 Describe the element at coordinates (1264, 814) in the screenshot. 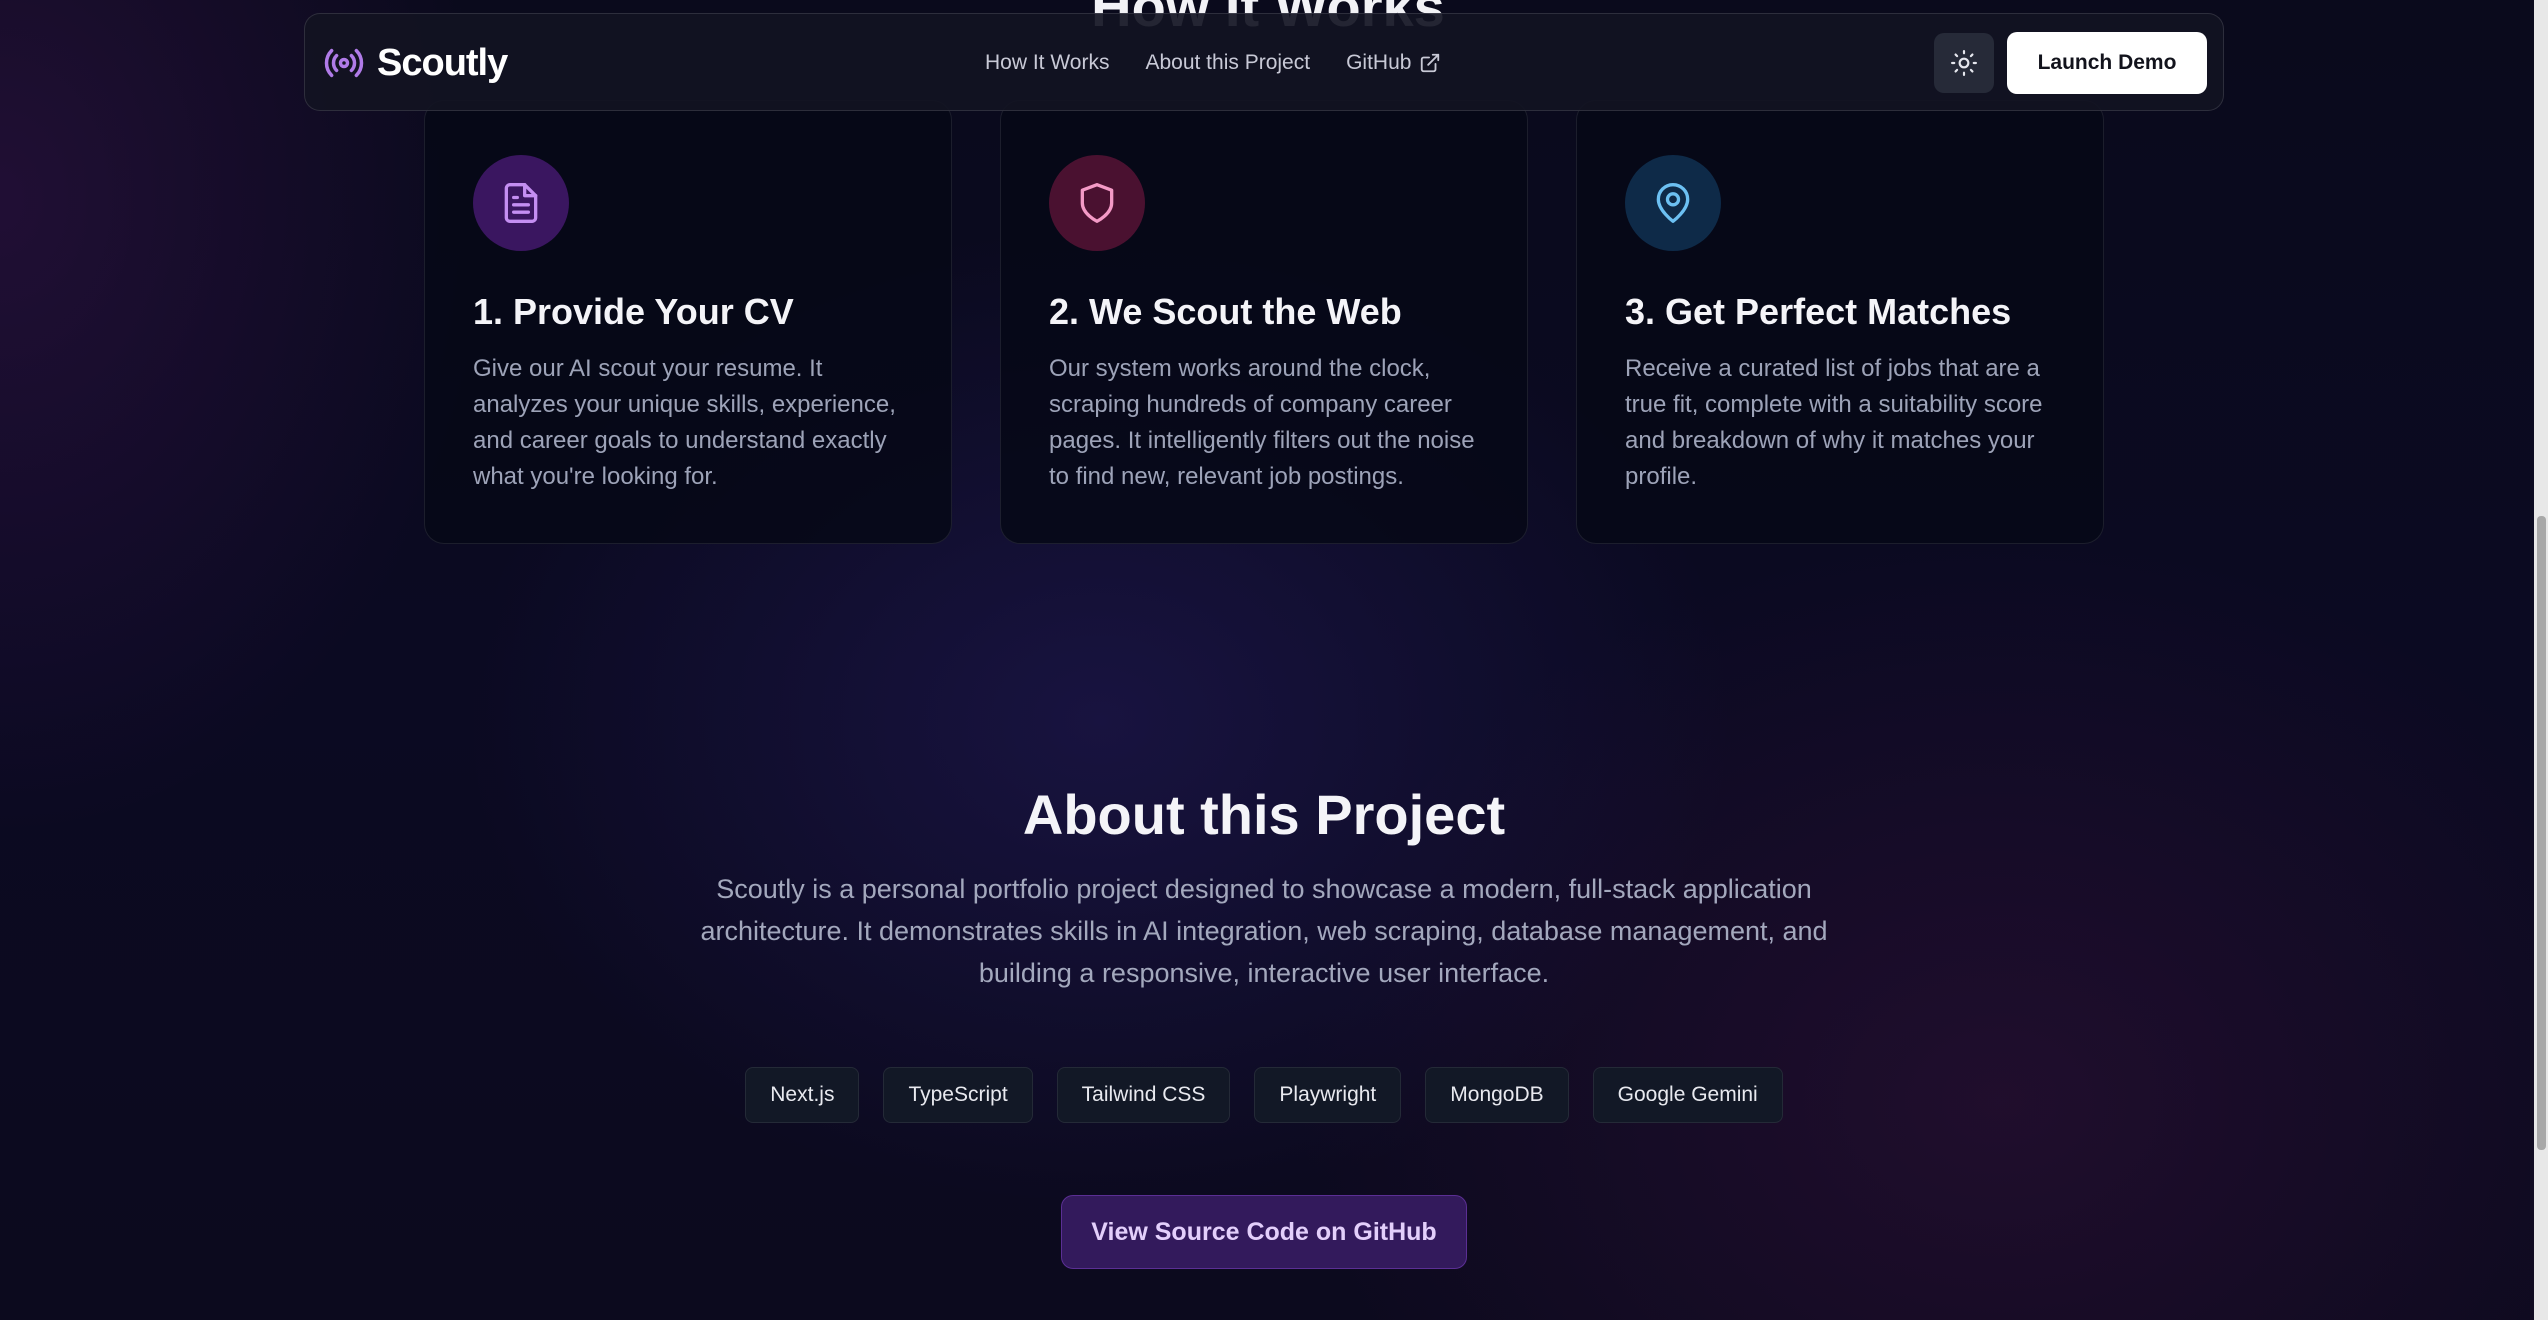

I see `about-title: About this Project` at that location.